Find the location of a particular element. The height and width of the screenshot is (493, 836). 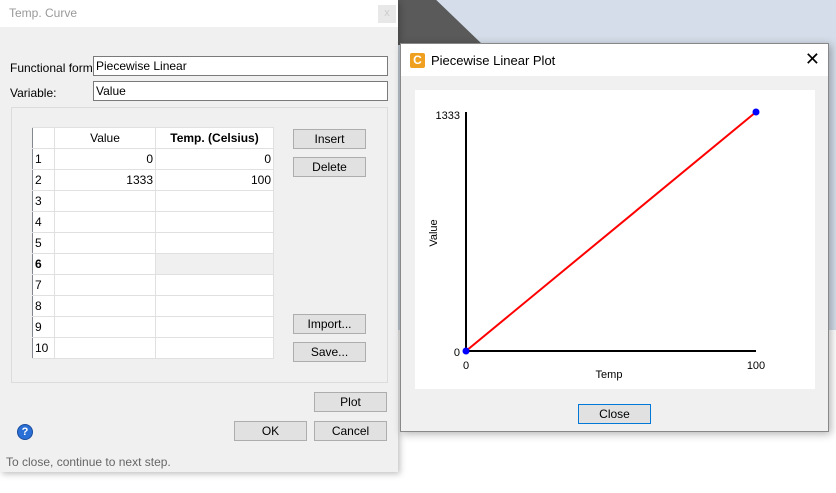

temp-cell: 100 is located at coordinates (214, 180).